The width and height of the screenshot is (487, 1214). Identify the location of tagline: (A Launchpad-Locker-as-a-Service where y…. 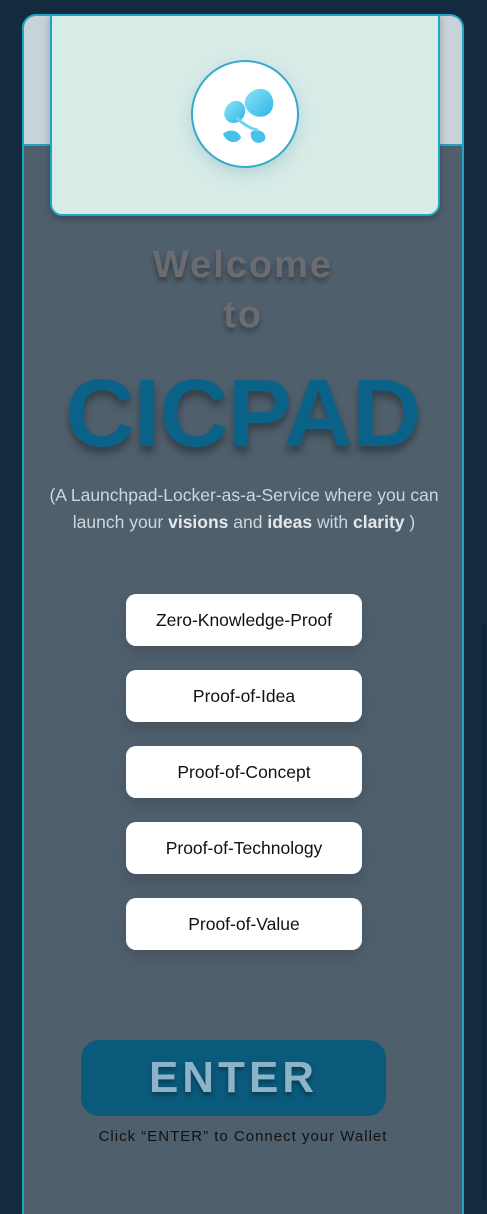
(244, 509).